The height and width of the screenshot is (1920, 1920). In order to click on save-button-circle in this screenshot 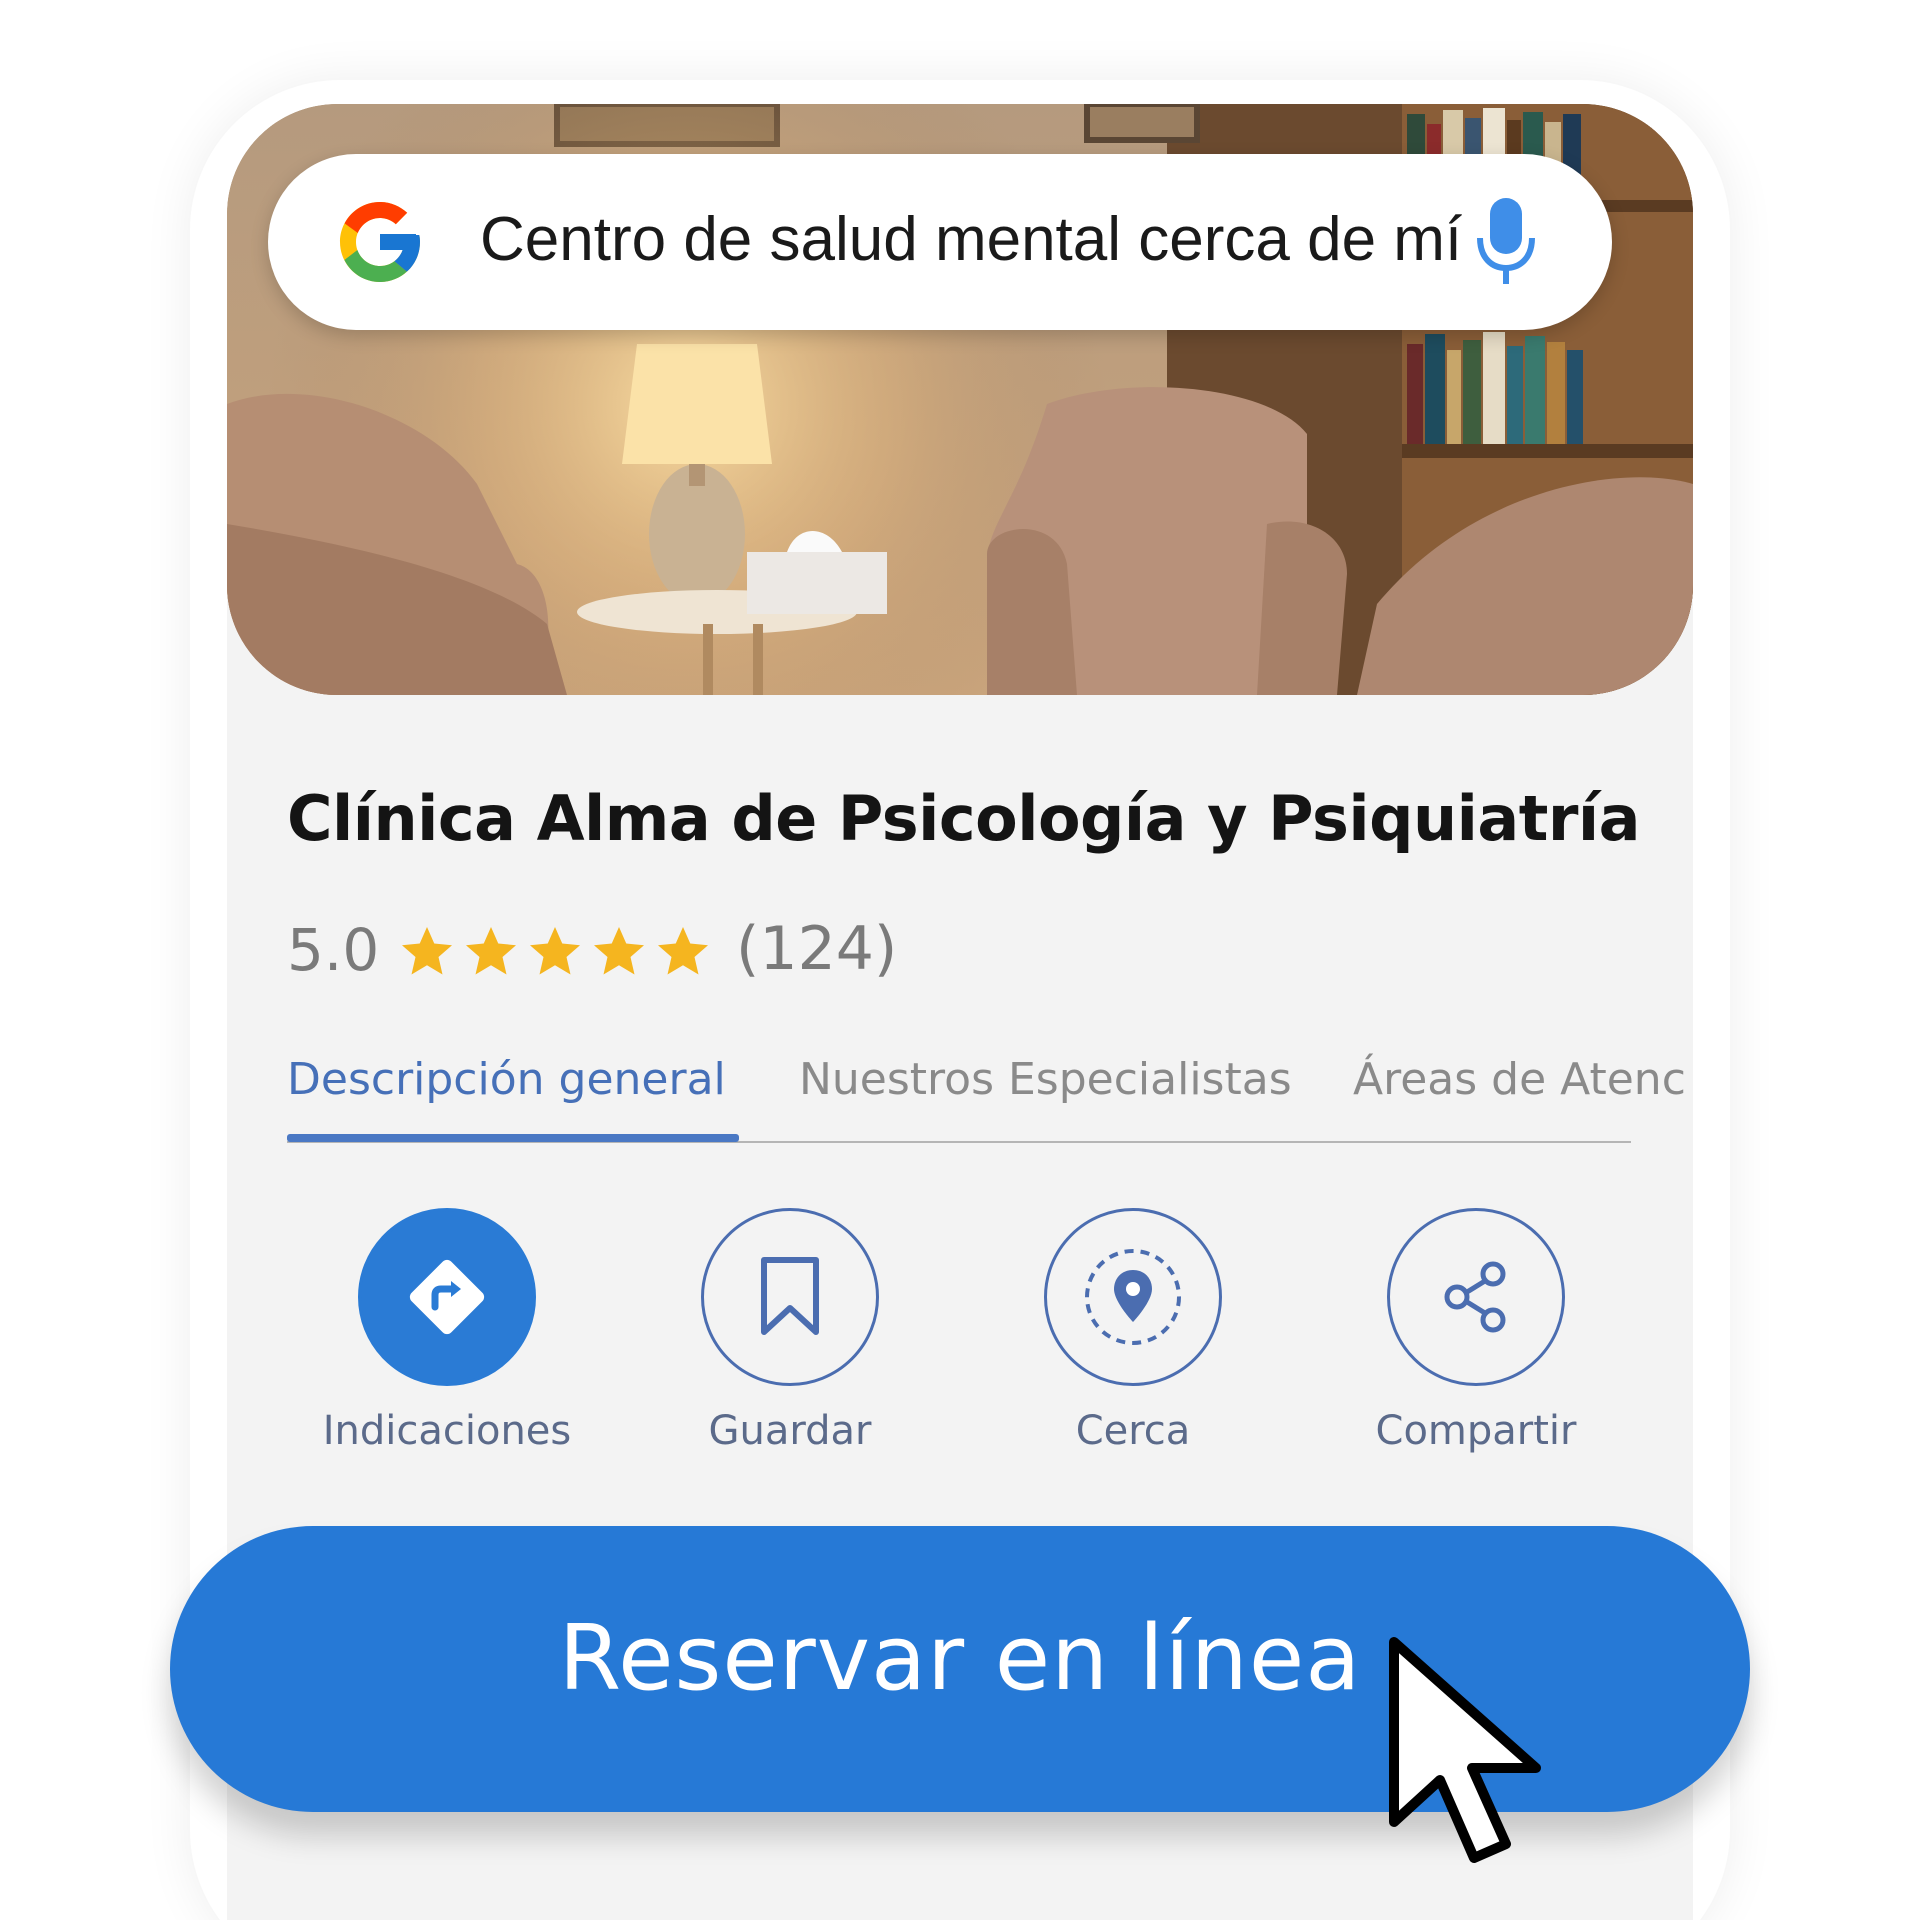, I will do `click(790, 1297)`.